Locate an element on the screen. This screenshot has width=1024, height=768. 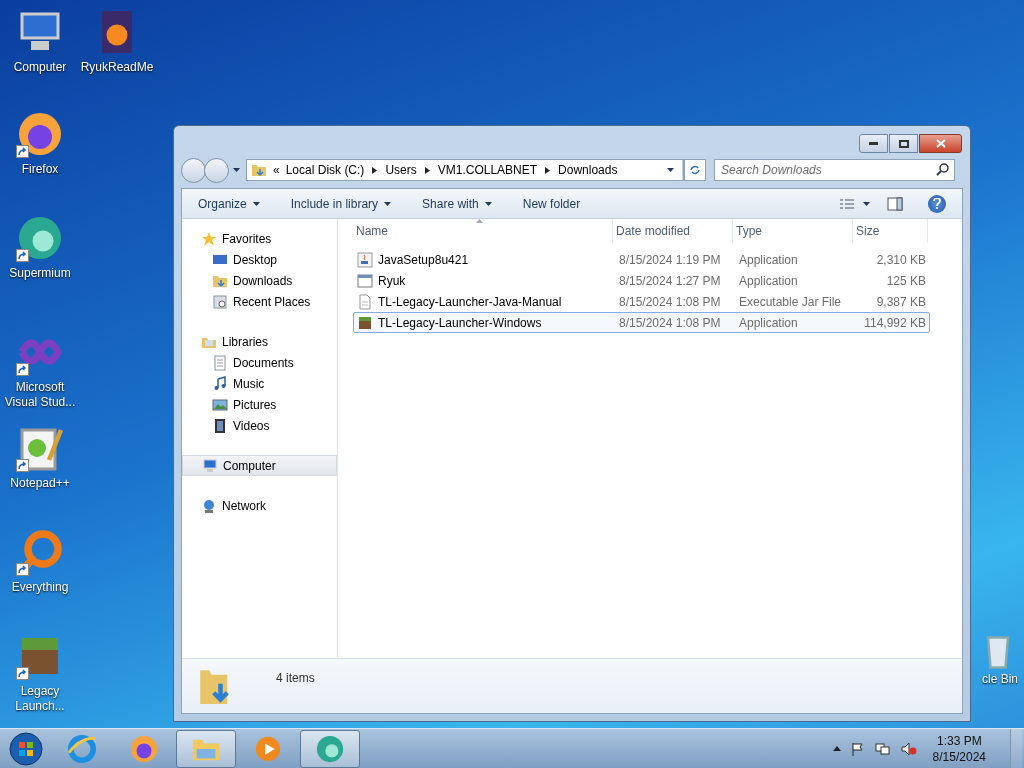
search-field: Search Downloads is located at coordinates (834, 170).